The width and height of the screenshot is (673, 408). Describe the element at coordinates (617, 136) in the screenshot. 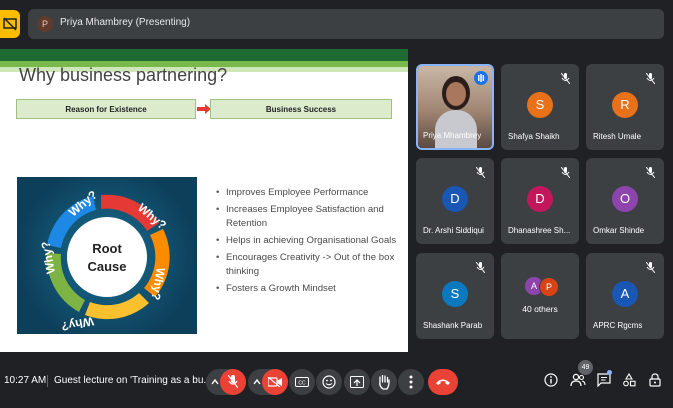

I see `participant-name: Ritesh Umale` at that location.